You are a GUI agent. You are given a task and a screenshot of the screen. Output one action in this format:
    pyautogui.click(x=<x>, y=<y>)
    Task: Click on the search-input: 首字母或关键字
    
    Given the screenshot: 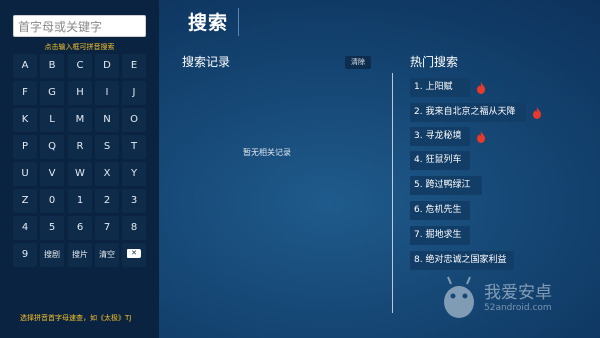 What is the action you would take?
    pyautogui.click(x=79, y=26)
    